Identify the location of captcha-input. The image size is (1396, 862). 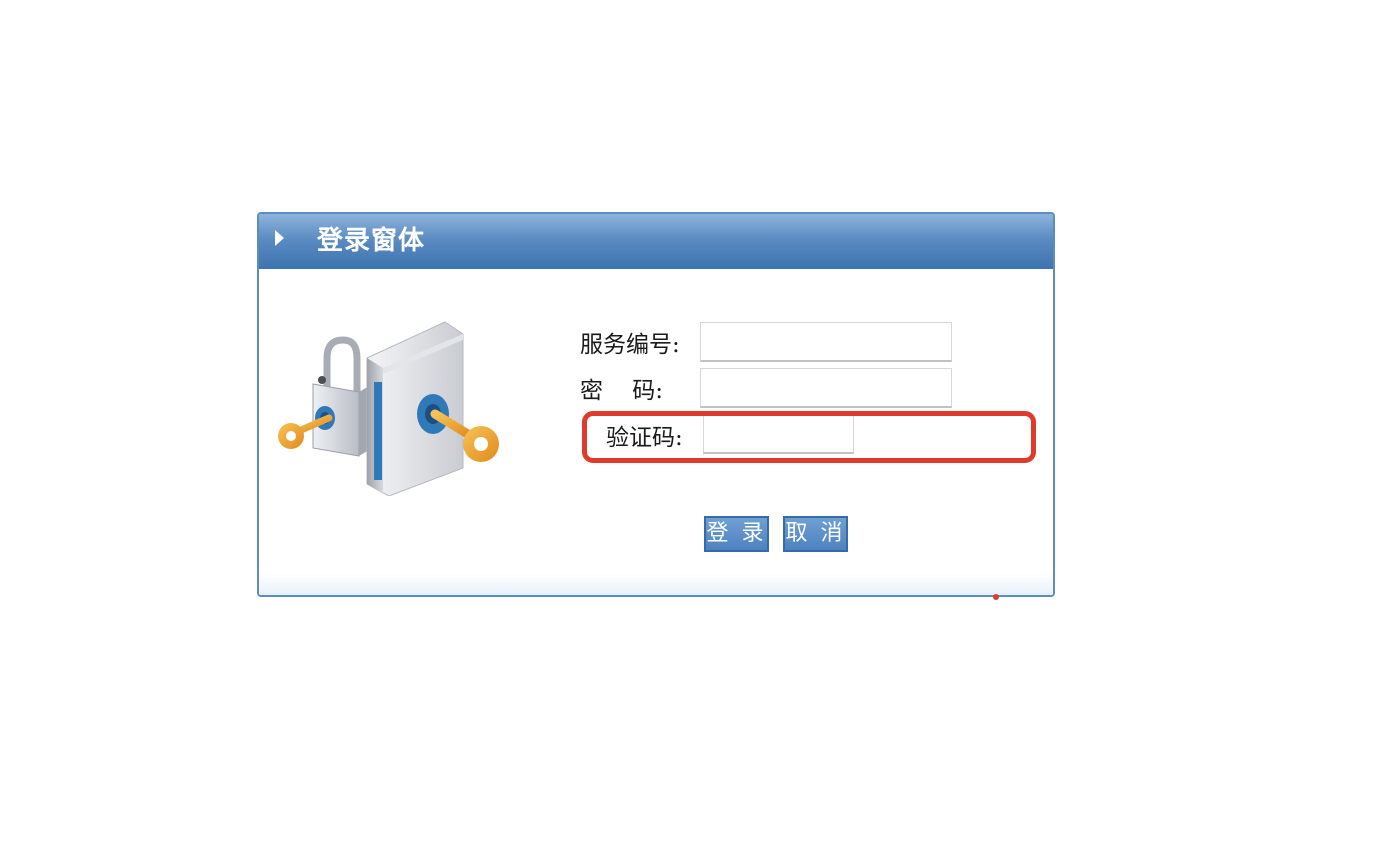
(778, 434).